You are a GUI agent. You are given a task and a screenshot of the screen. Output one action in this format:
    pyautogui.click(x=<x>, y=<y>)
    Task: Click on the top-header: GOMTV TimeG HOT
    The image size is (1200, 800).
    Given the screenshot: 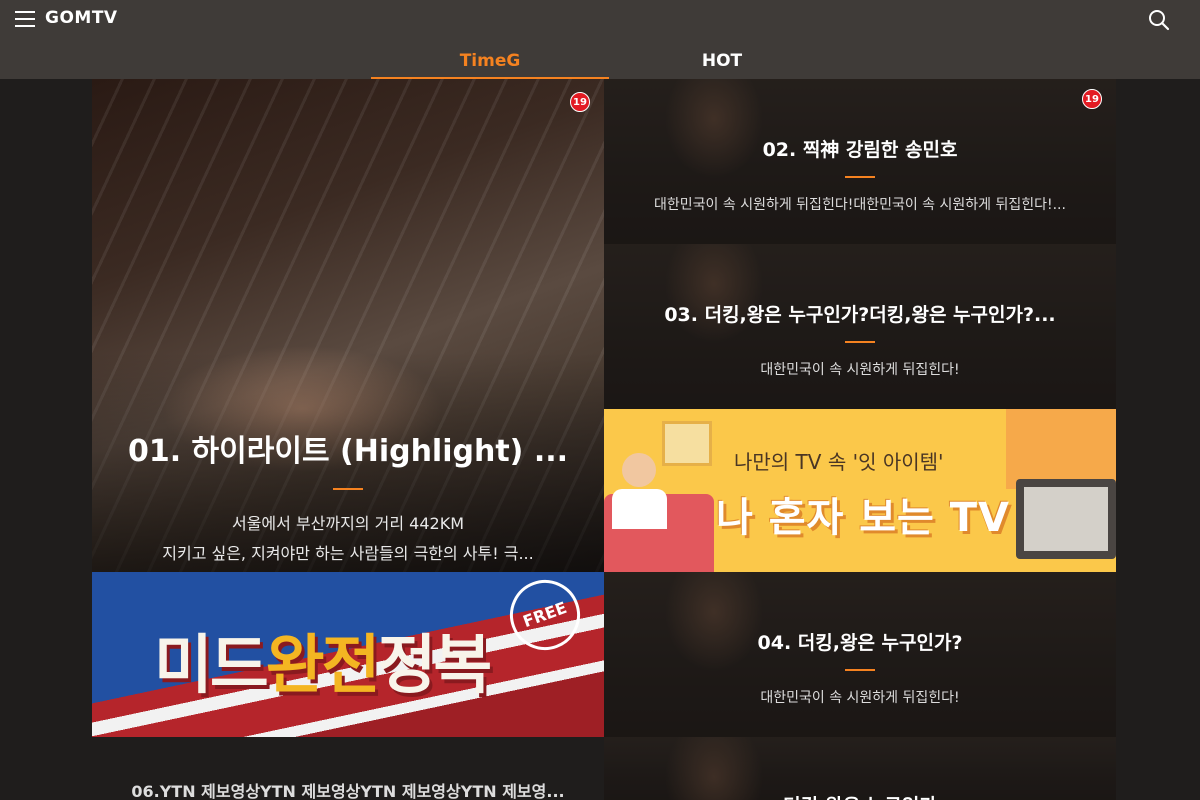 What is the action you would take?
    pyautogui.click(x=600, y=39)
    